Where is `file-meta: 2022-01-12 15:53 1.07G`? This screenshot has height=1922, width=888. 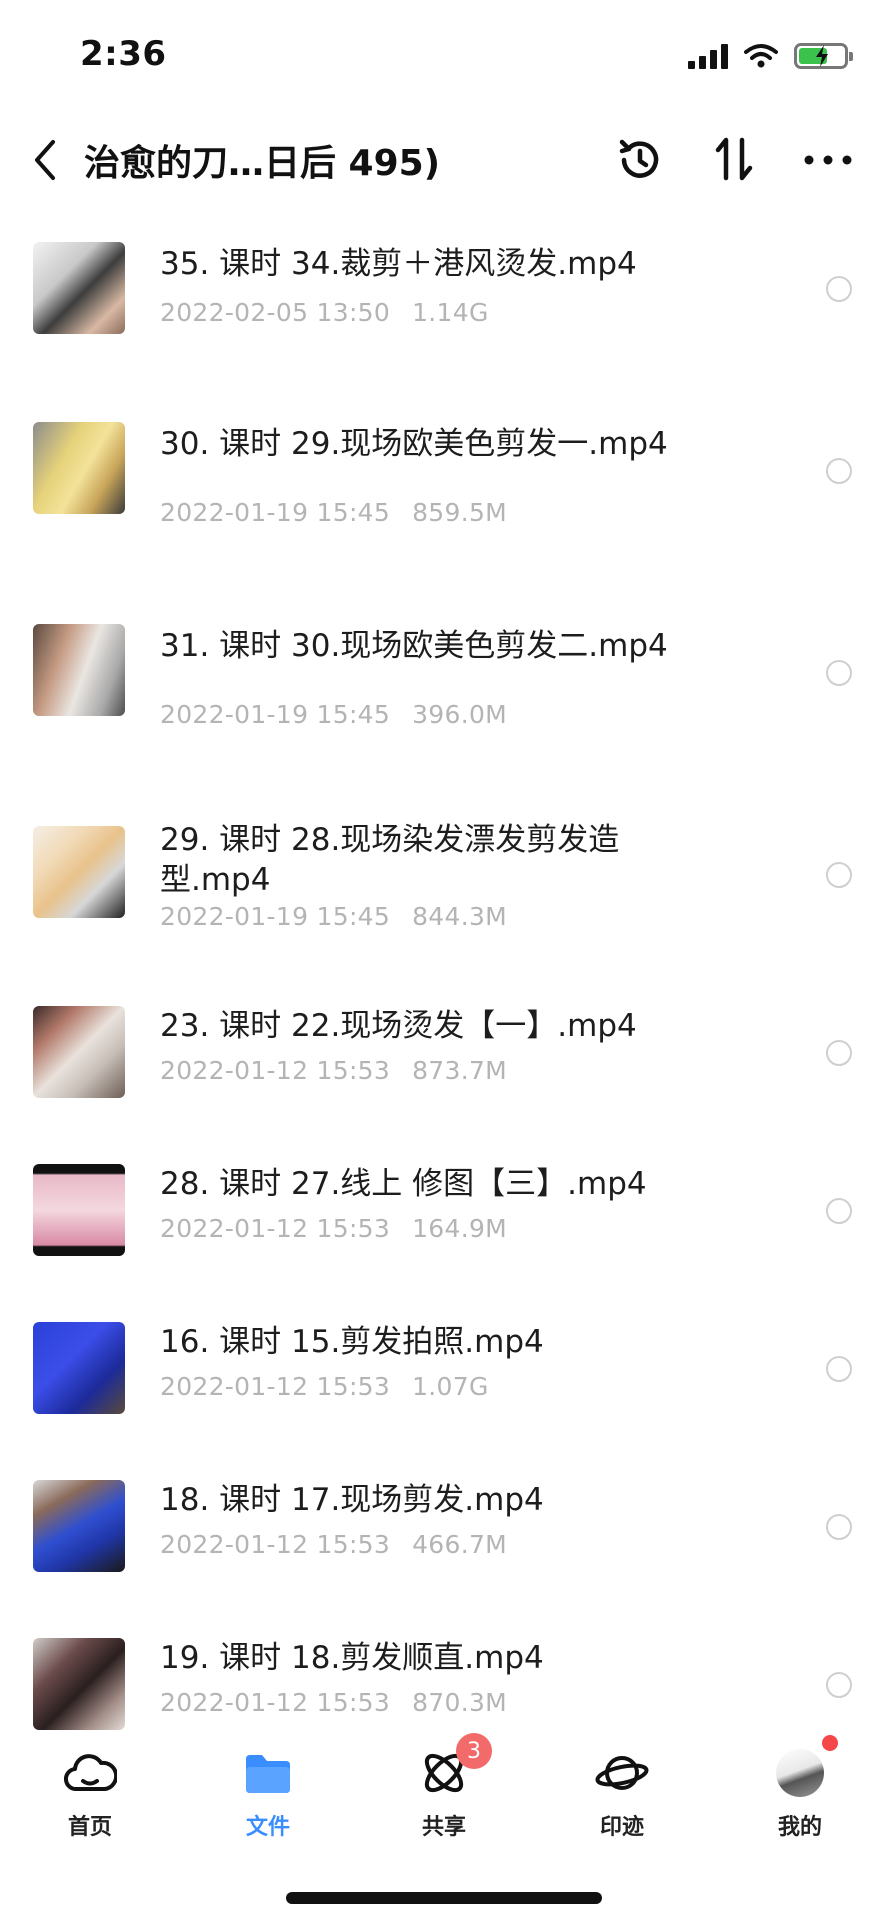 file-meta: 2022-01-12 15:53 1.07G is located at coordinates (324, 1386).